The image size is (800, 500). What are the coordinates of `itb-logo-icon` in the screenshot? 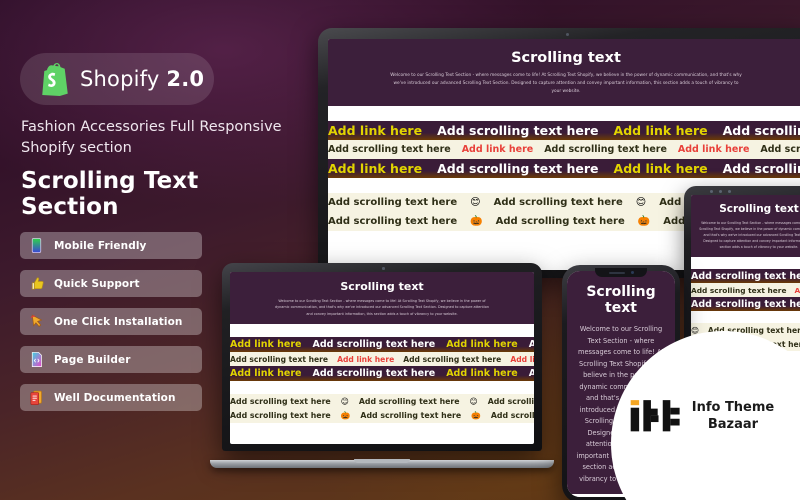 It's located at (655, 415).